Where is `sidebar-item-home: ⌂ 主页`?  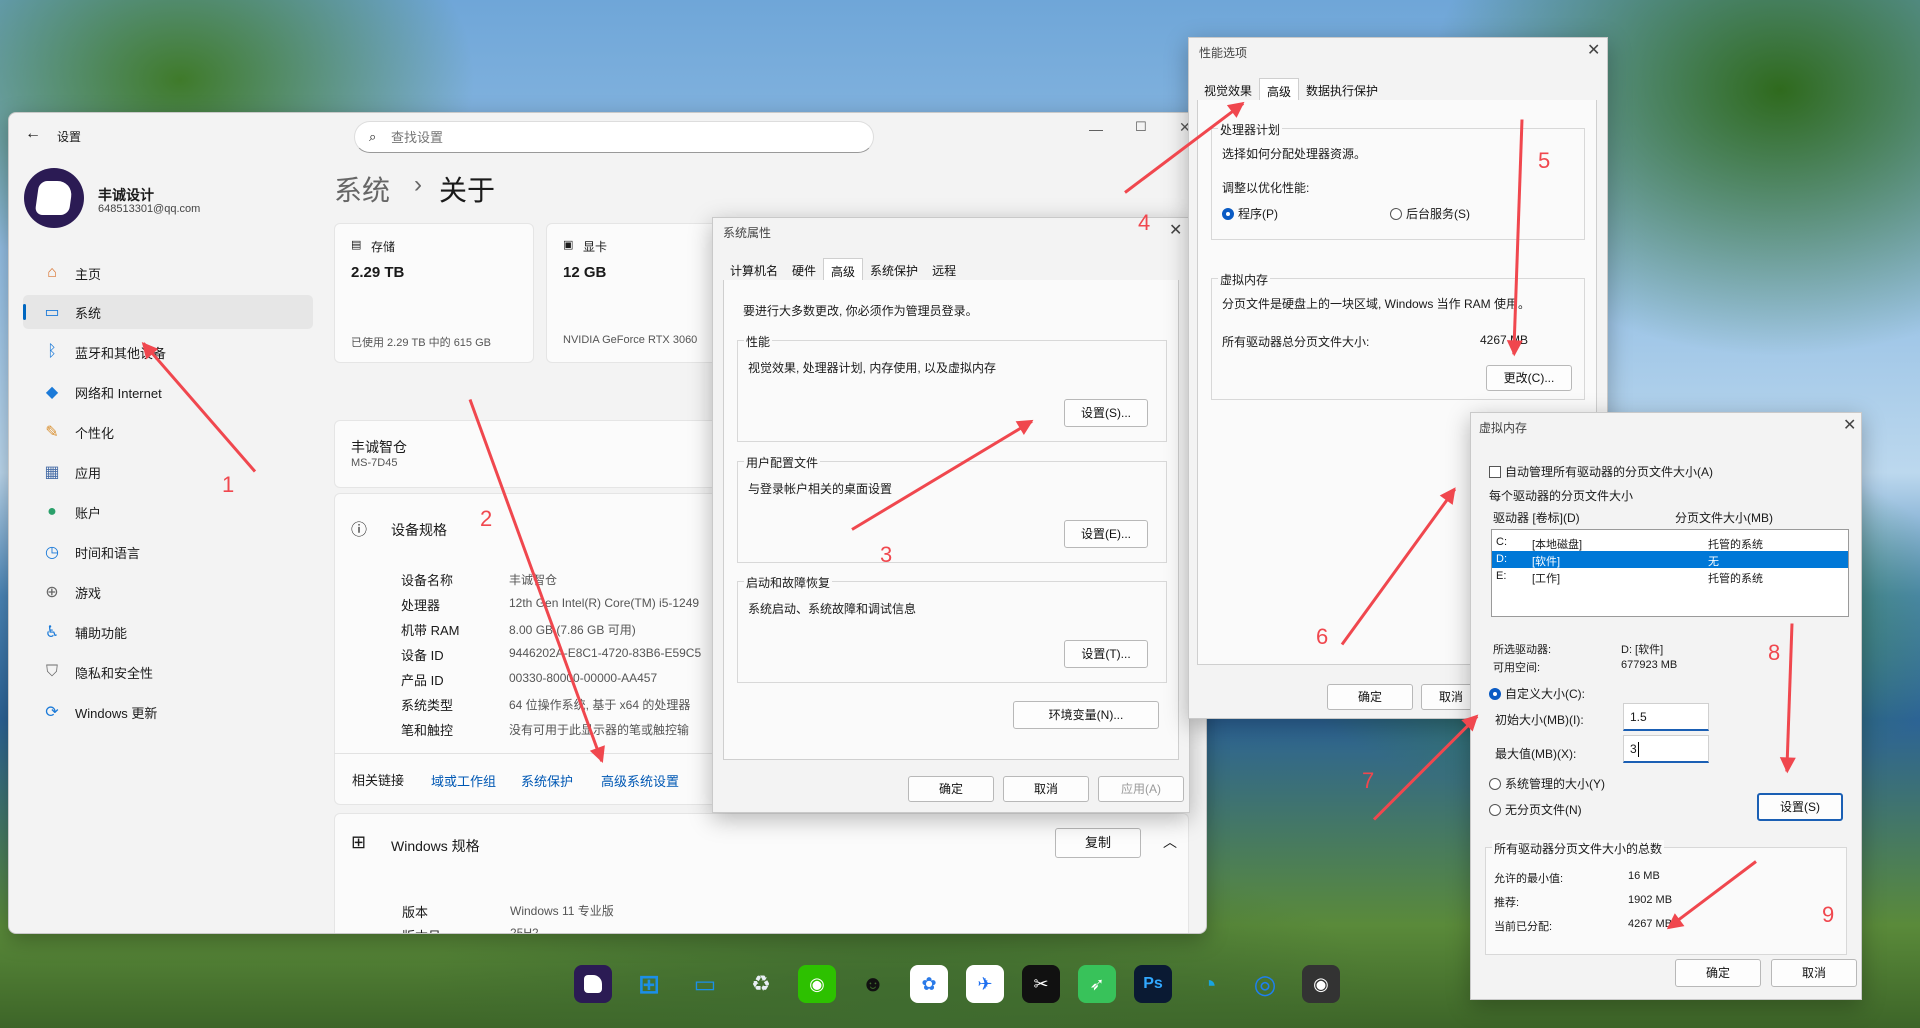
sidebar-item-home: ⌂ 主页 is located at coordinates (168, 273).